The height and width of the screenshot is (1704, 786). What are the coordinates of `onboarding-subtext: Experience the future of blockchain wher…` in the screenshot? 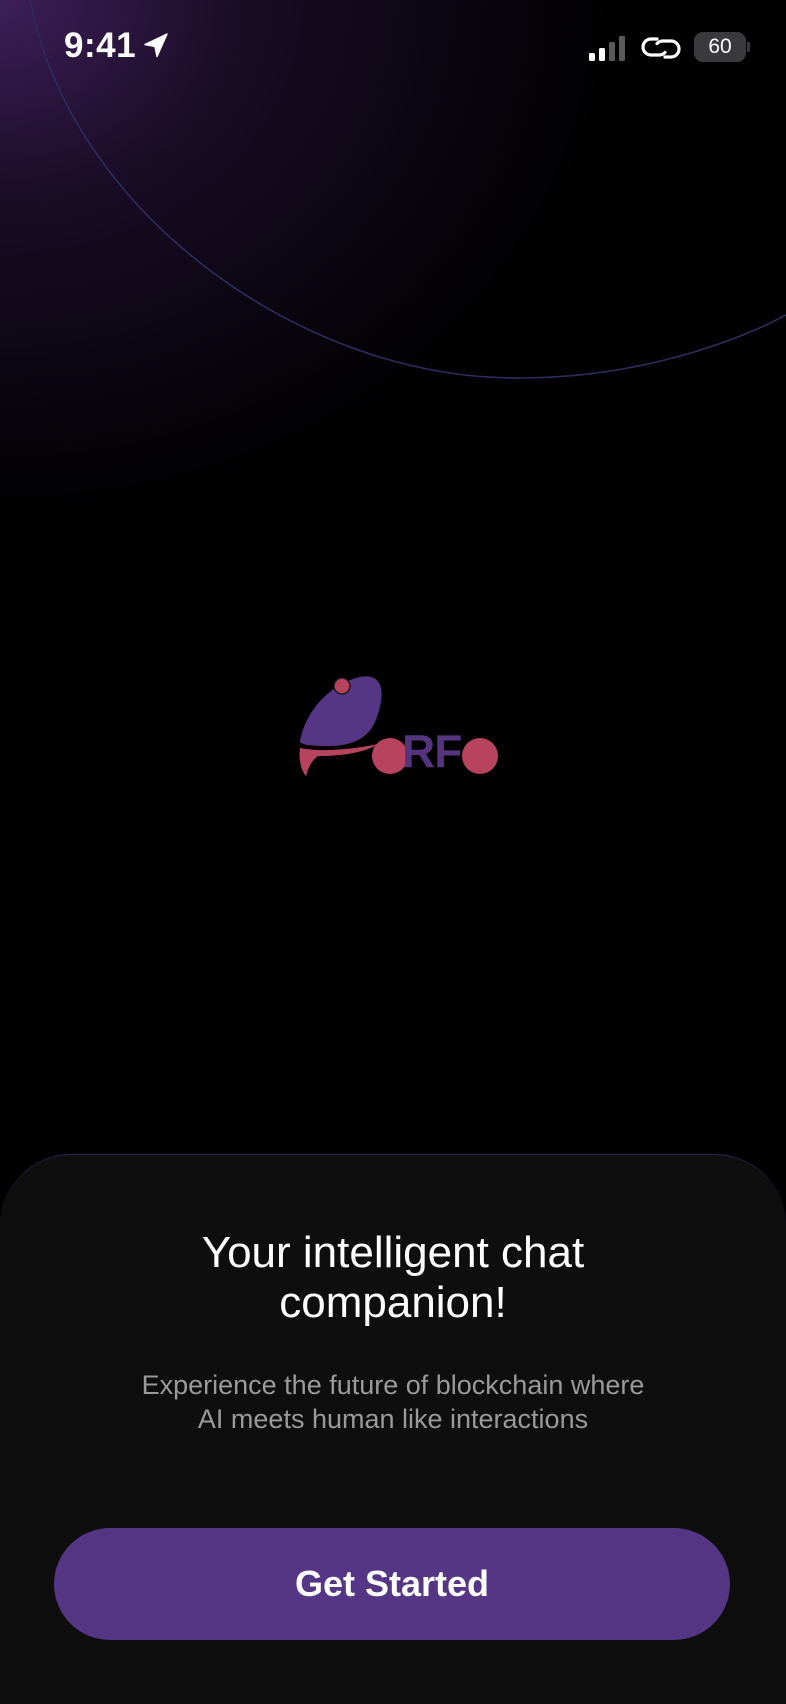 It's located at (393, 1402).